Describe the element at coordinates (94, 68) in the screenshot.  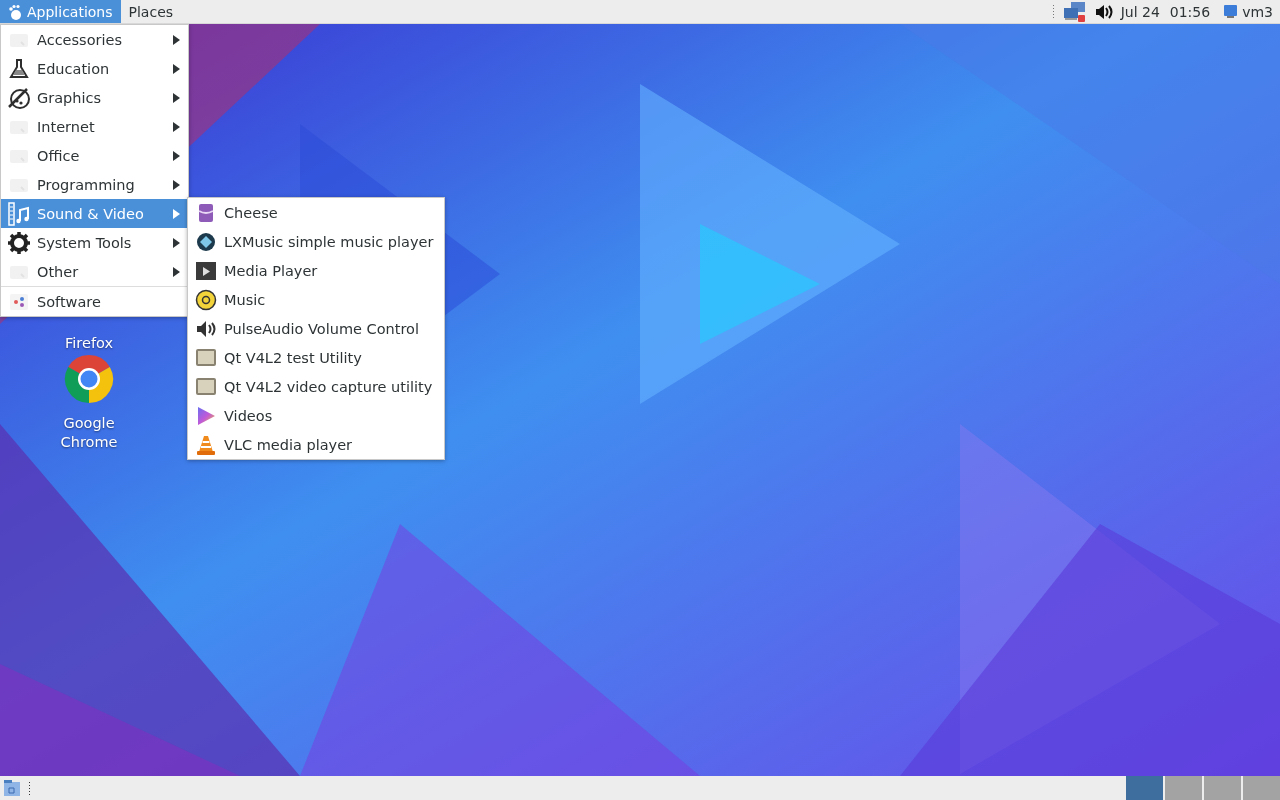
I see `menu-item: Education` at that location.